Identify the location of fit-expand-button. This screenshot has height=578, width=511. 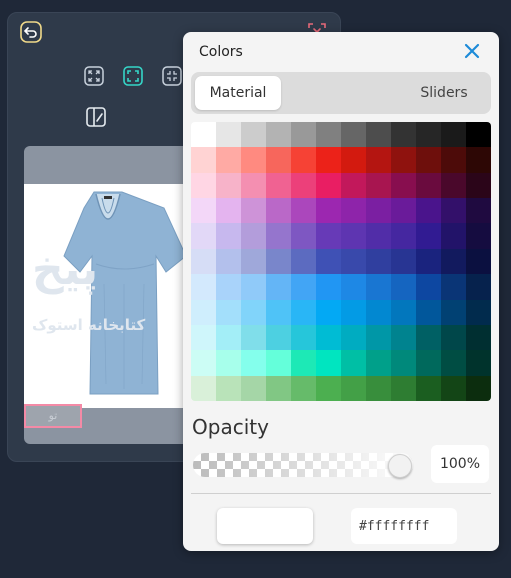
(94, 76).